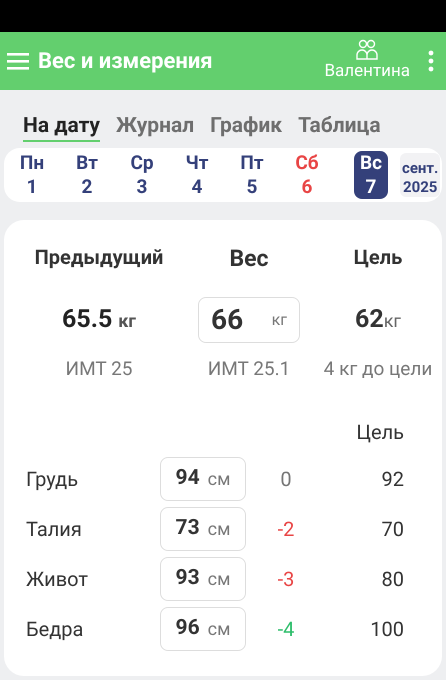  What do you see at coordinates (87, 175) in the screenshot?
I see `day-button: Вт 2` at bounding box center [87, 175].